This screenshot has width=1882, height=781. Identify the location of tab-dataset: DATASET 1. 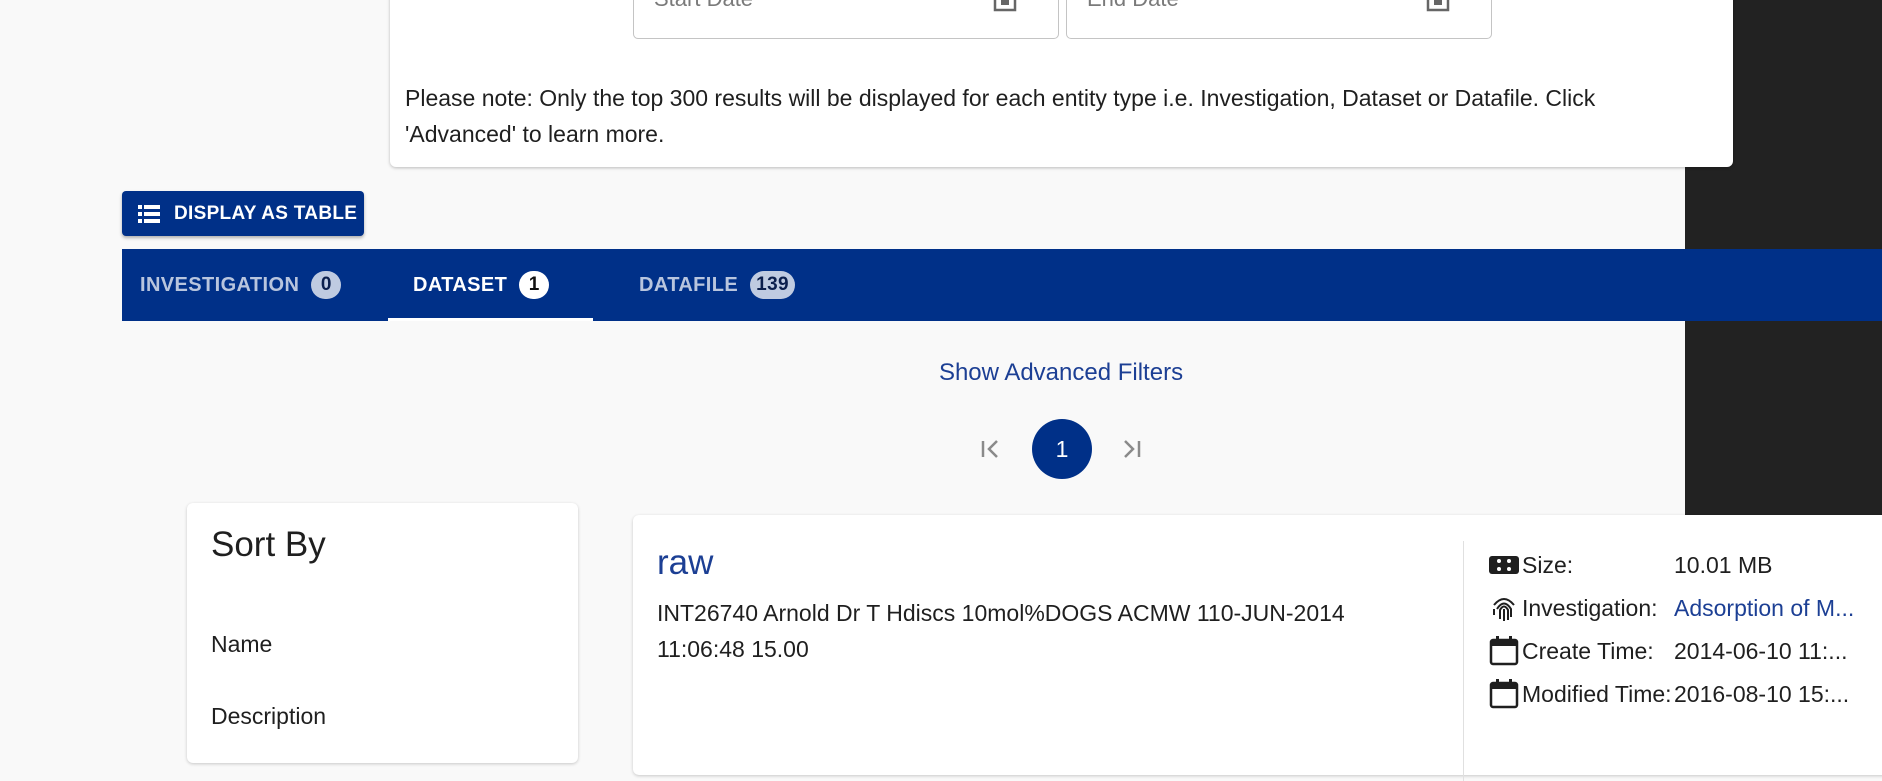
(481, 285).